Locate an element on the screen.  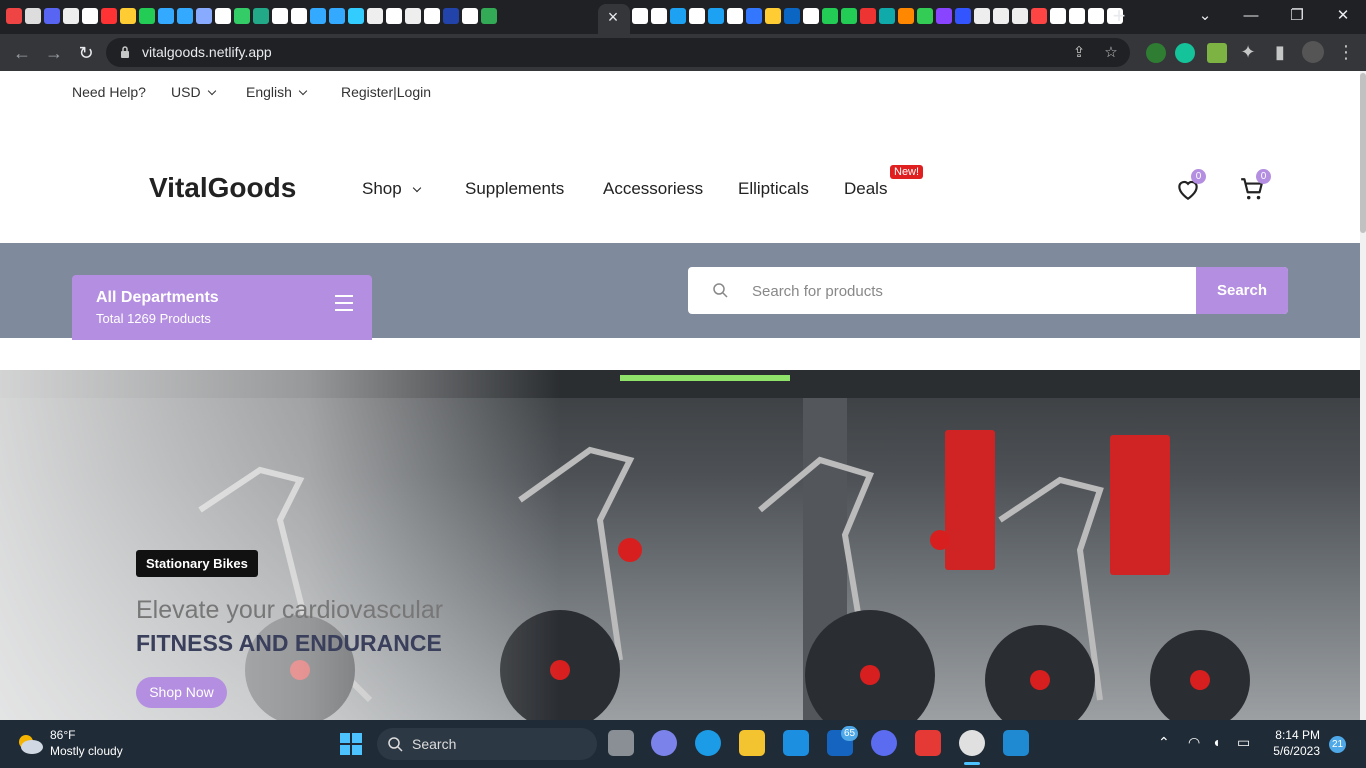
chat-icon is located at coordinates (664, 743).